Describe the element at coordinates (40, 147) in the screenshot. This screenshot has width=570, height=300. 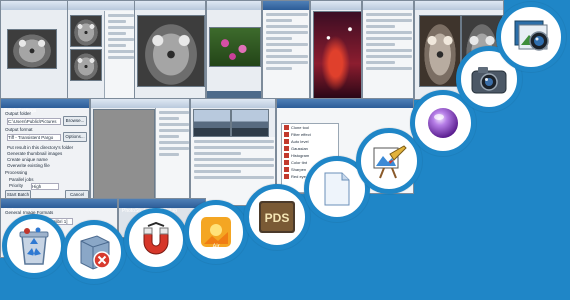
I see `radio-option-1: Put result in this directory's folder` at that location.